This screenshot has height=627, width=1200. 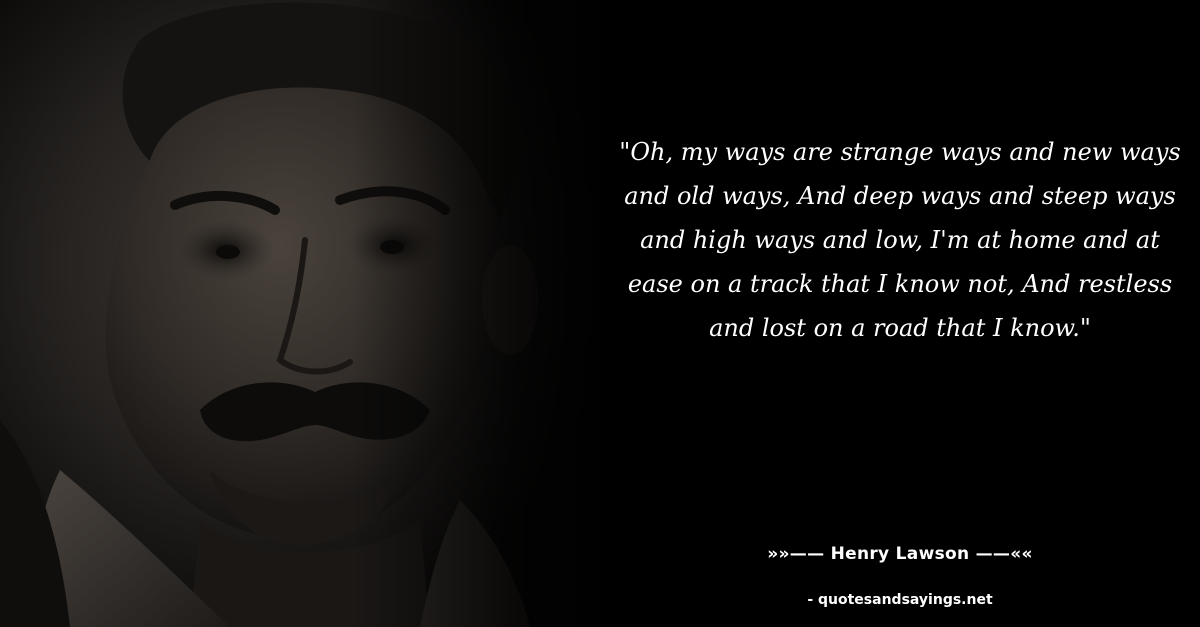 I want to click on author-name: »»—— Henry Lawson ——««, so click(x=900, y=554).